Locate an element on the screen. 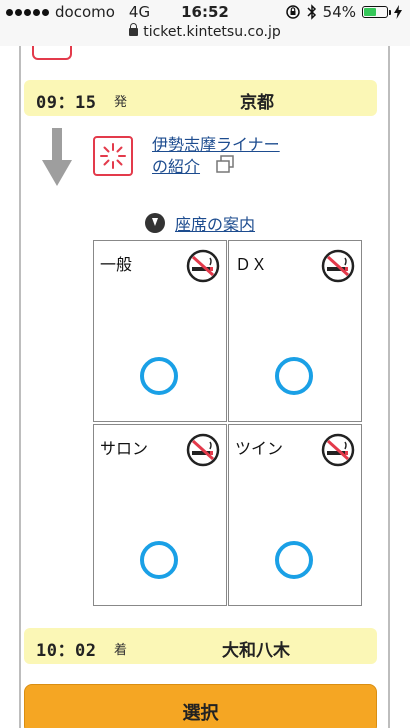  train-intro-line1: 伊勢志摩ライナー is located at coordinates (216, 144).